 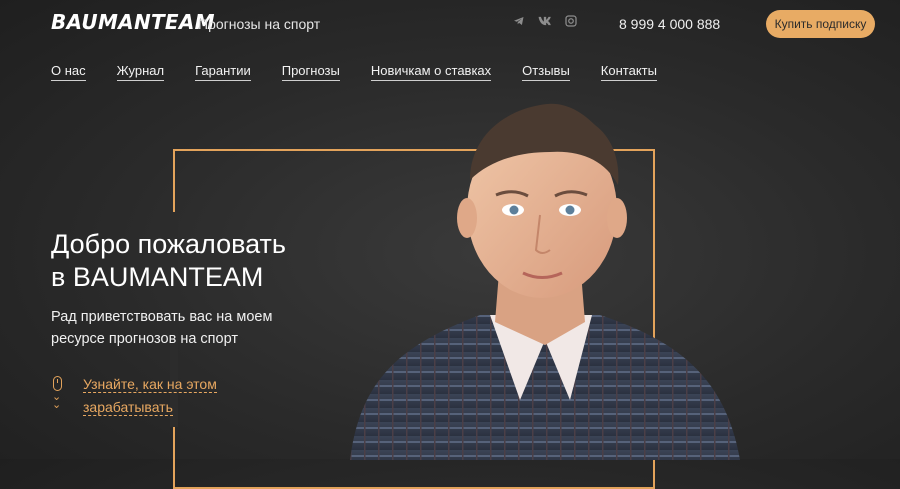 I want to click on nav-item-contacts: Контакты, so click(x=628, y=72).